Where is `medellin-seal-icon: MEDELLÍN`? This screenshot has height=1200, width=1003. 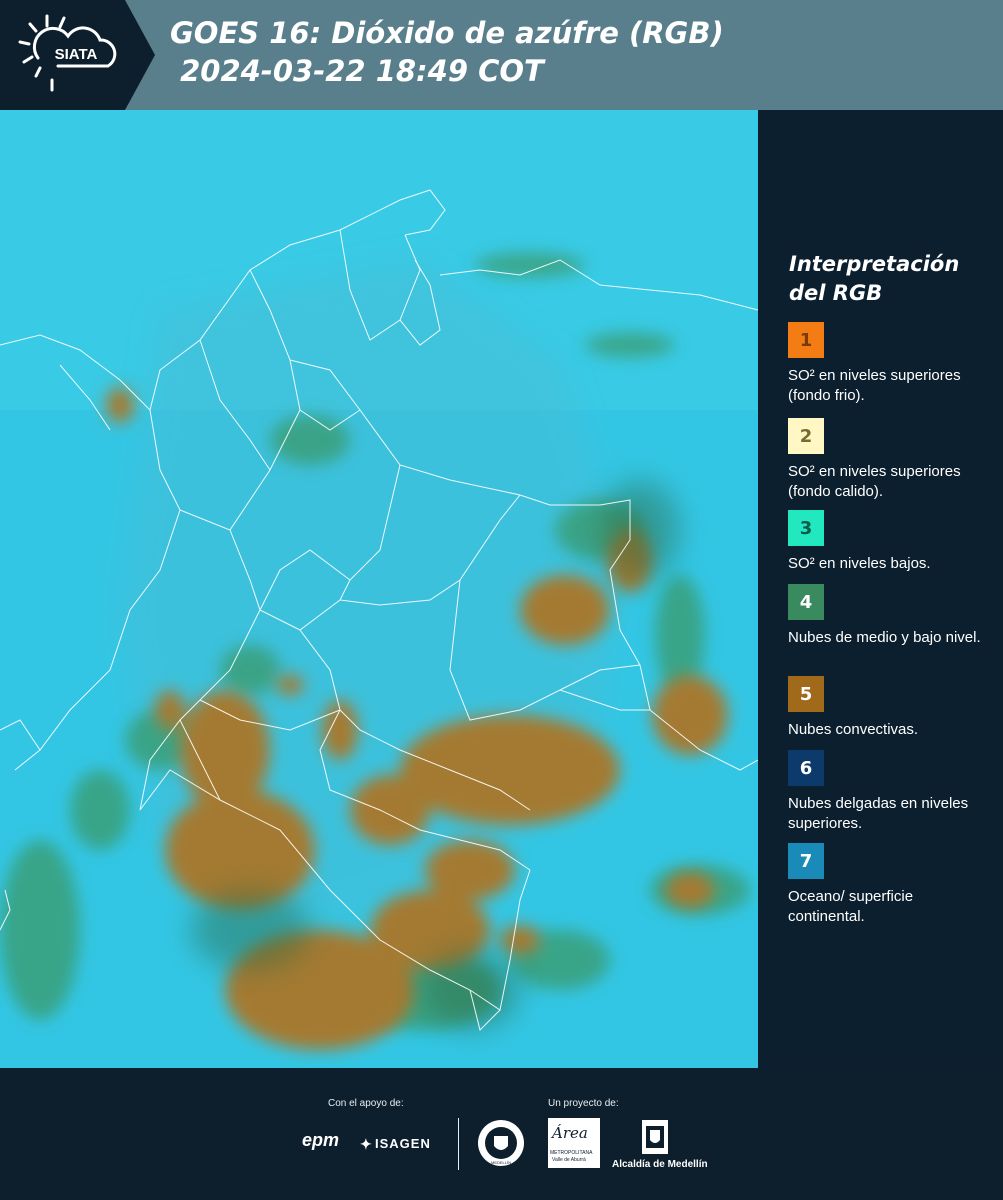
medellin-seal-icon: MEDELLÍN is located at coordinates (501, 1143).